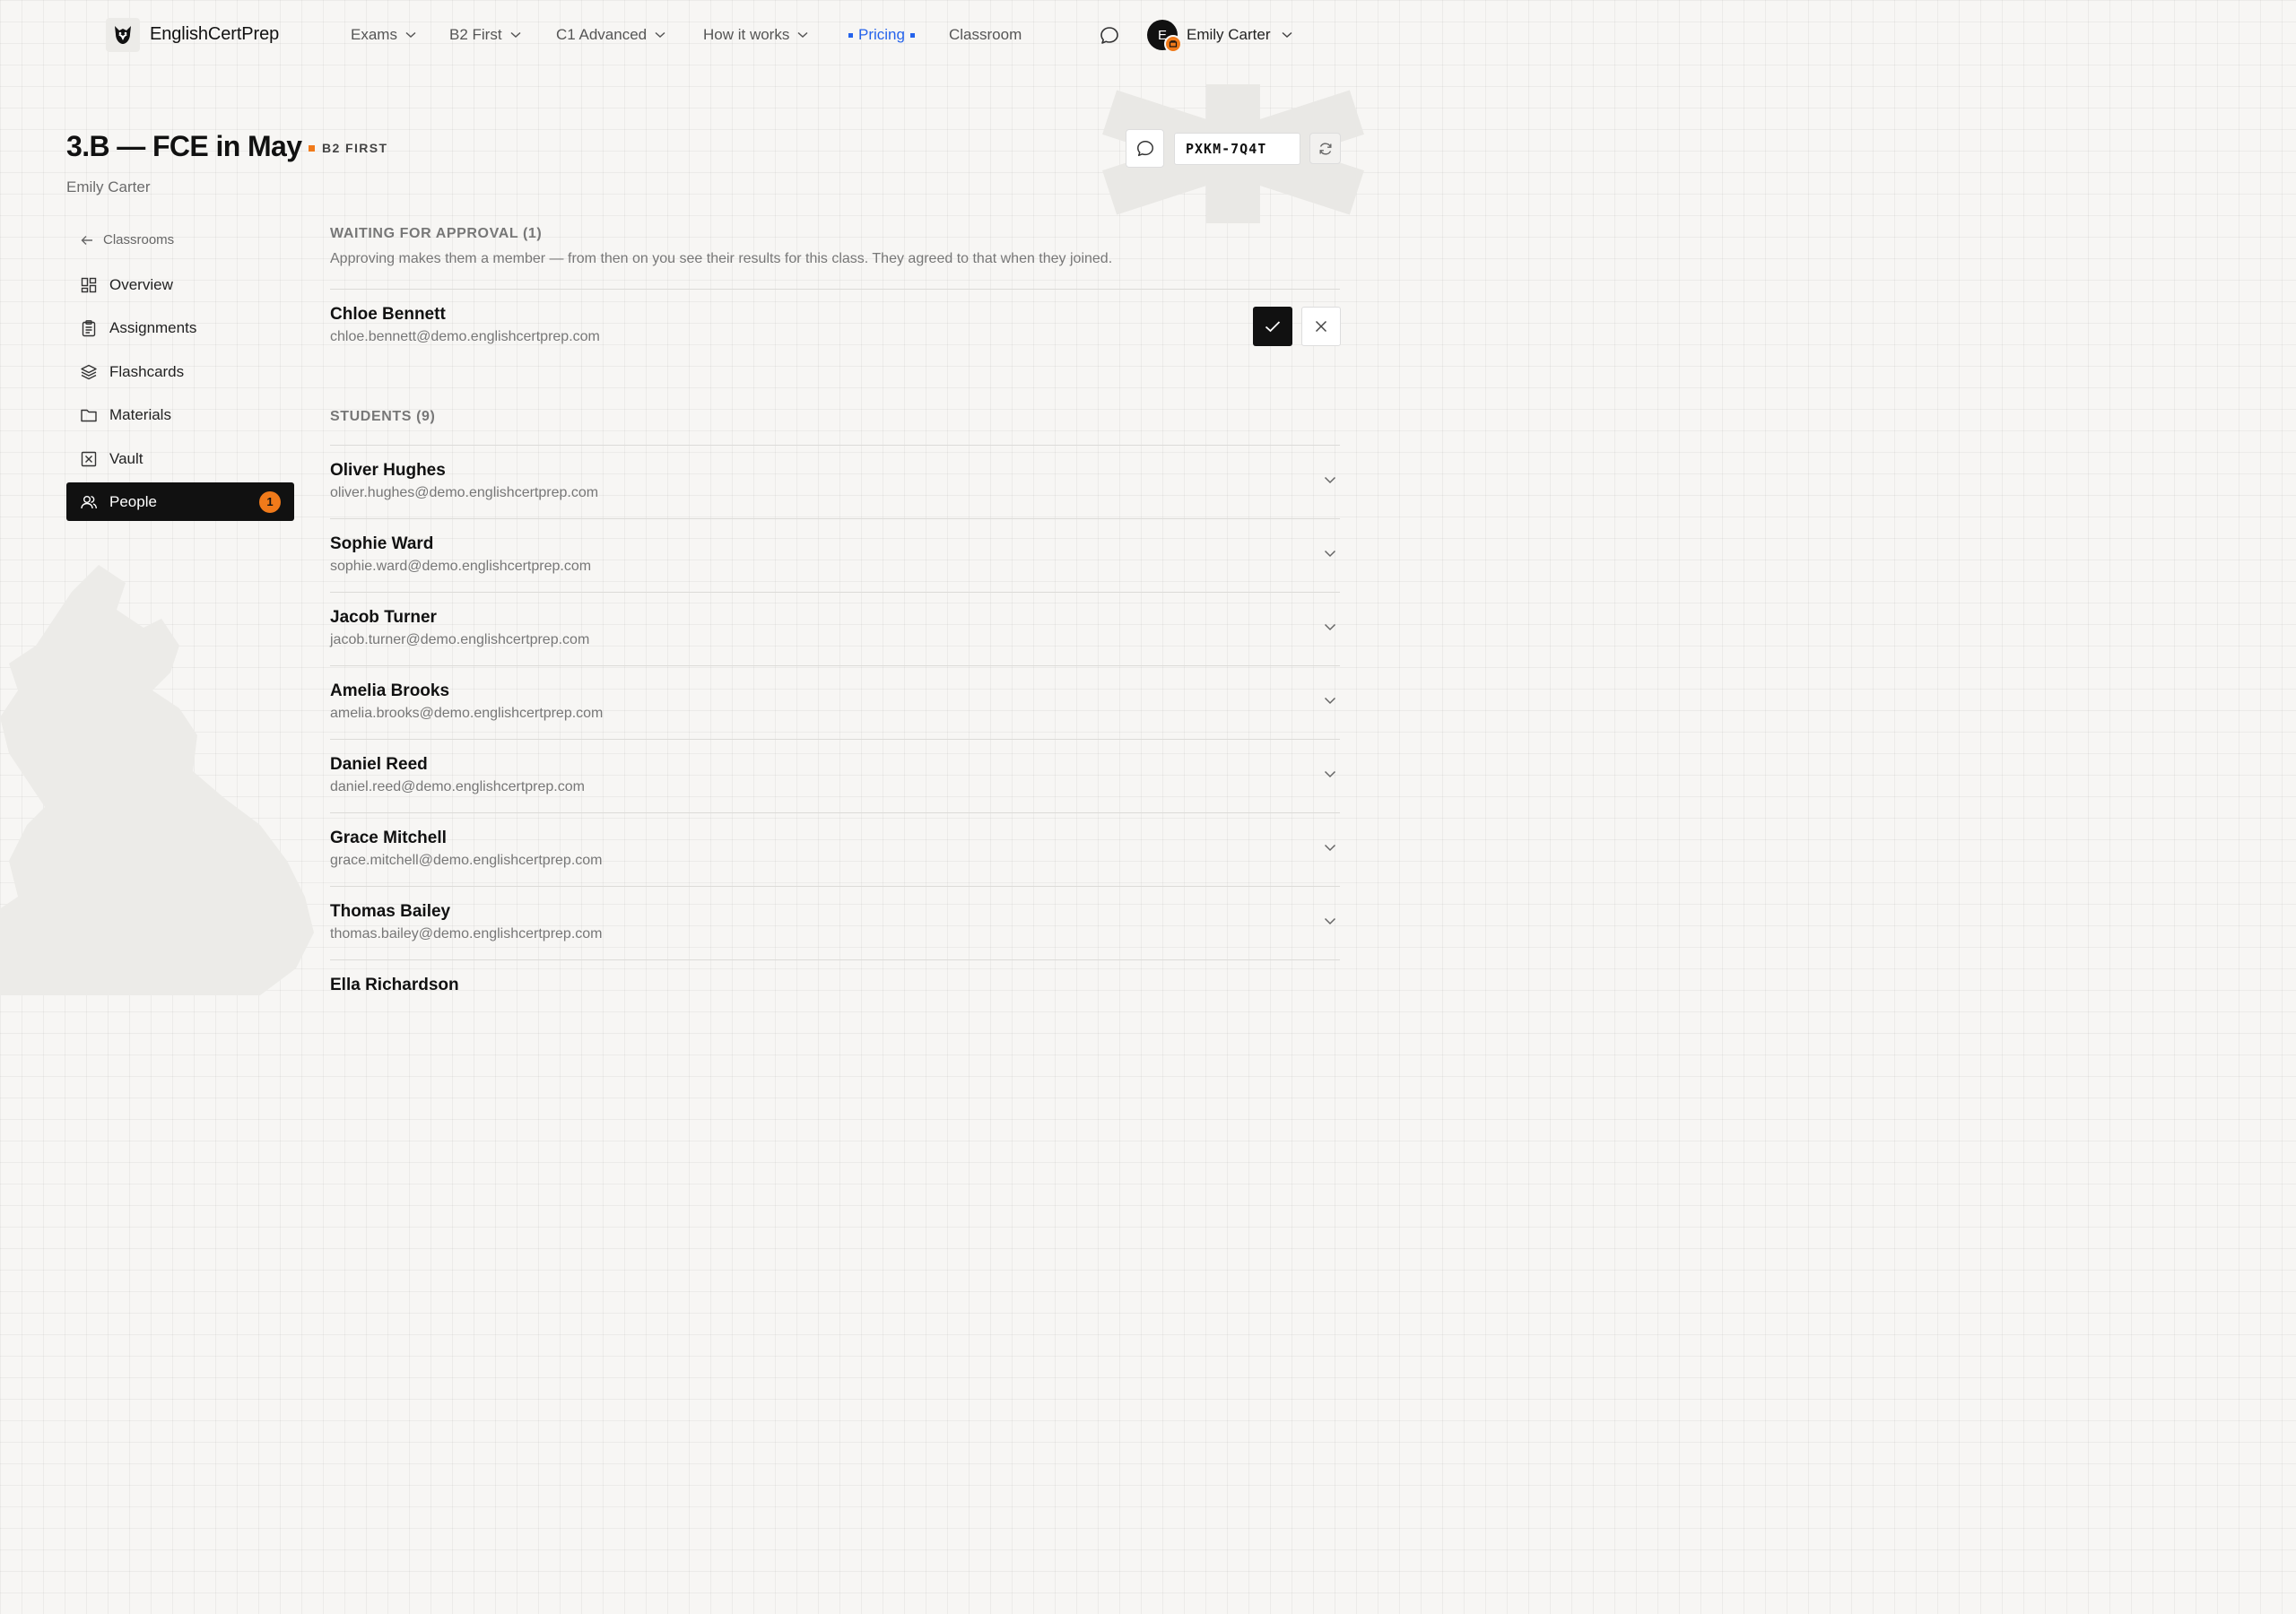 This screenshot has width=2296, height=1614. I want to click on level-label: B2 FIRST, so click(355, 148).